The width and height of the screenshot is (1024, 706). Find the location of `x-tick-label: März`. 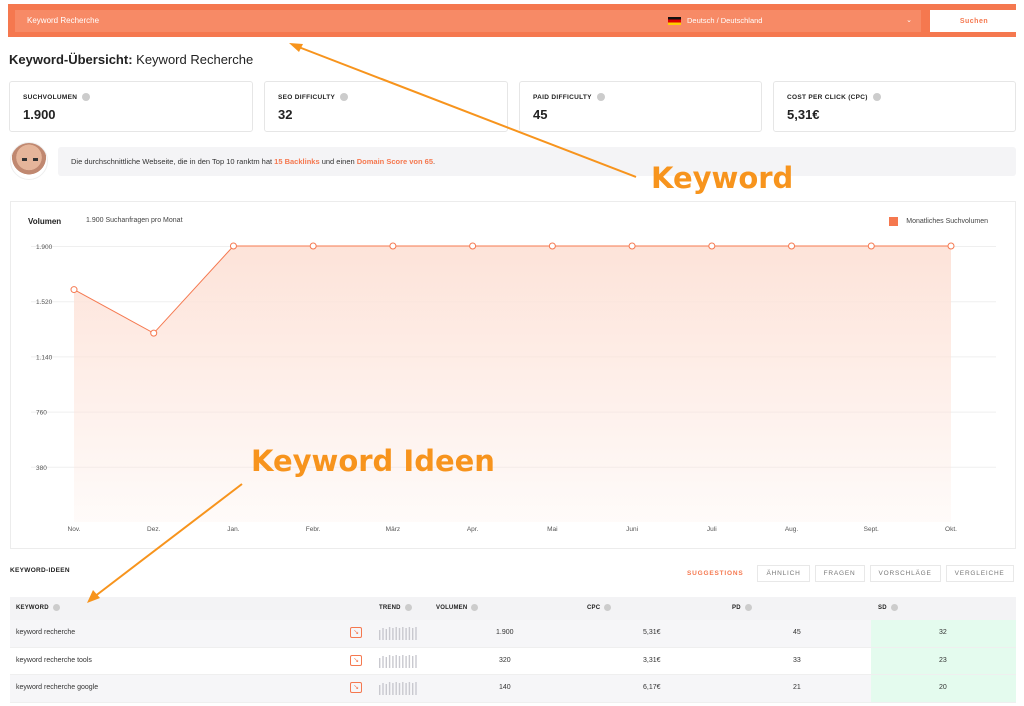

x-tick-label: März is located at coordinates (393, 529).